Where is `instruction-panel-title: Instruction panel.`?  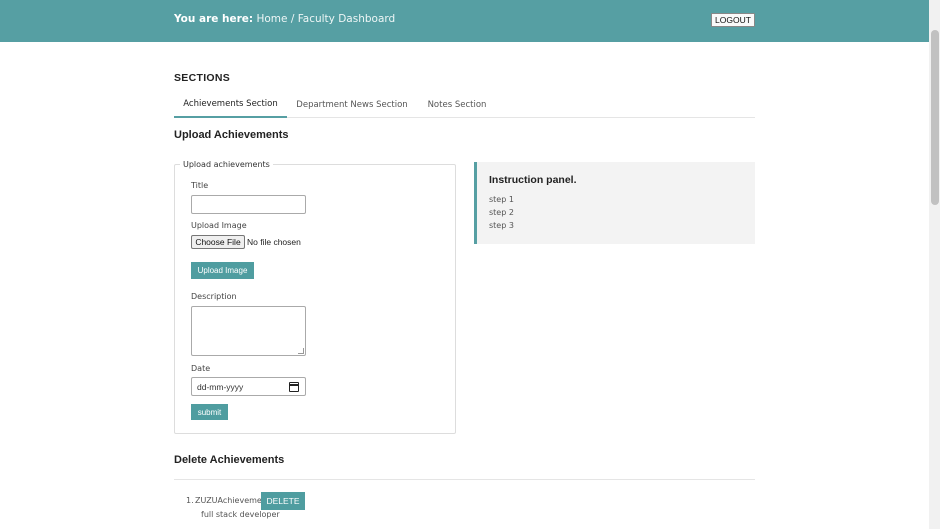 instruction-panel-title: Instruction panel. is located at coordinates (533, 180).